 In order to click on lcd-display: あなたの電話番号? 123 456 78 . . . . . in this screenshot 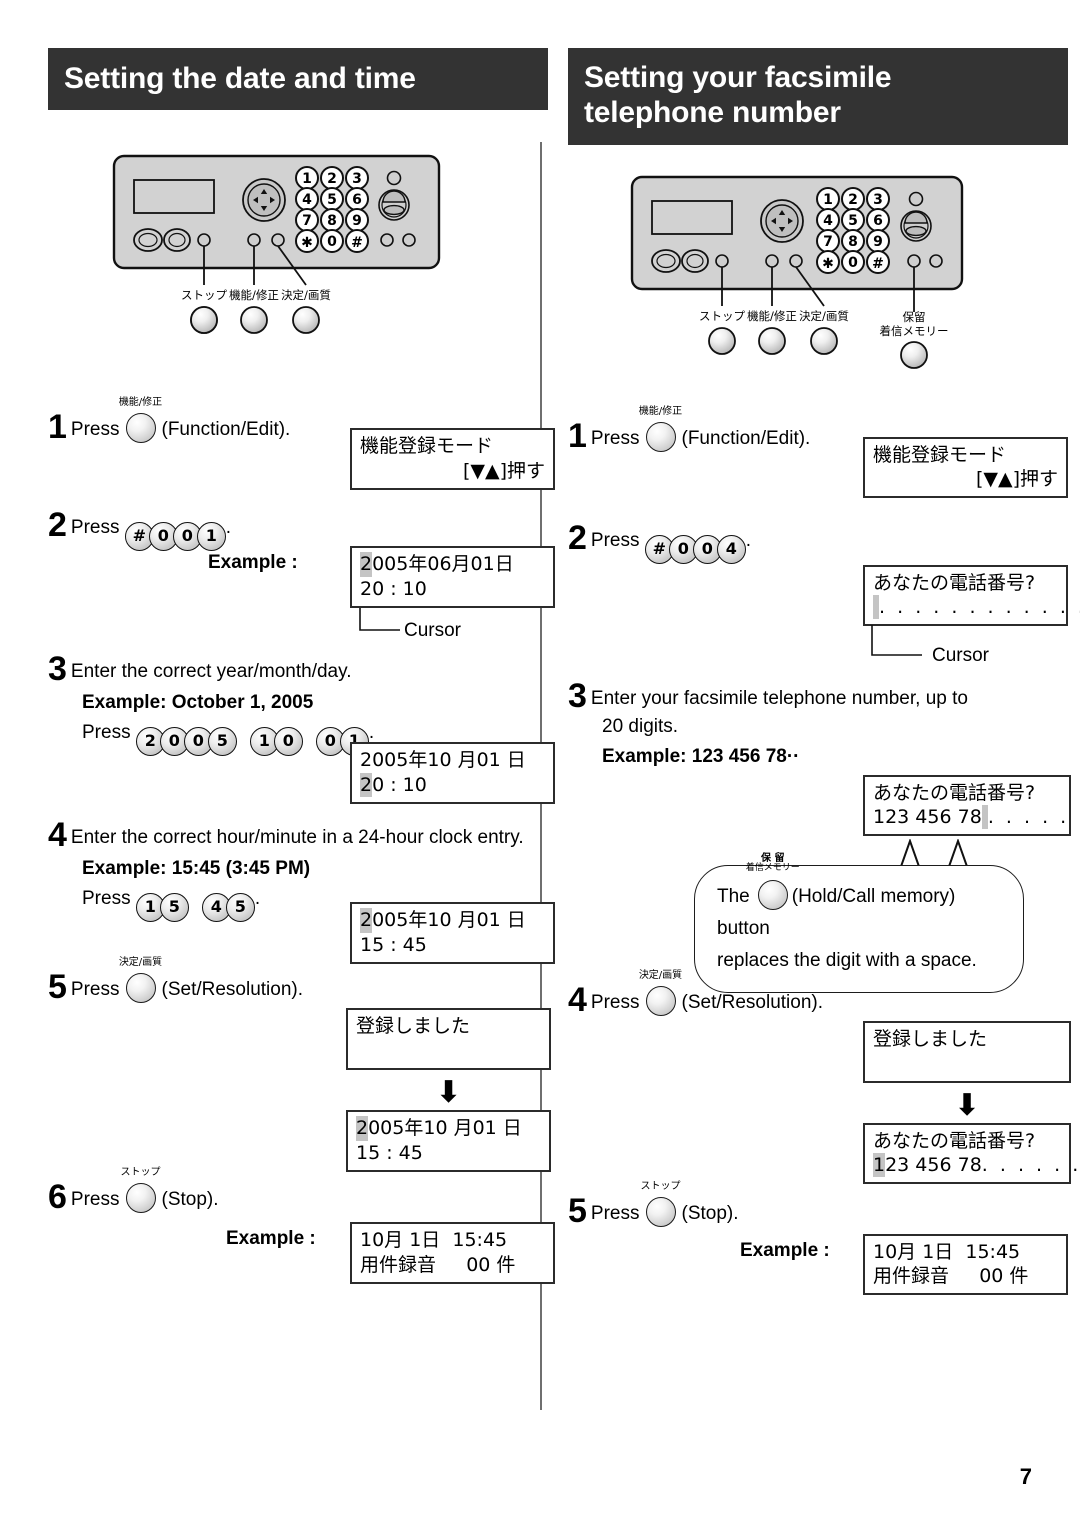, I will do `click(967, 805)`.